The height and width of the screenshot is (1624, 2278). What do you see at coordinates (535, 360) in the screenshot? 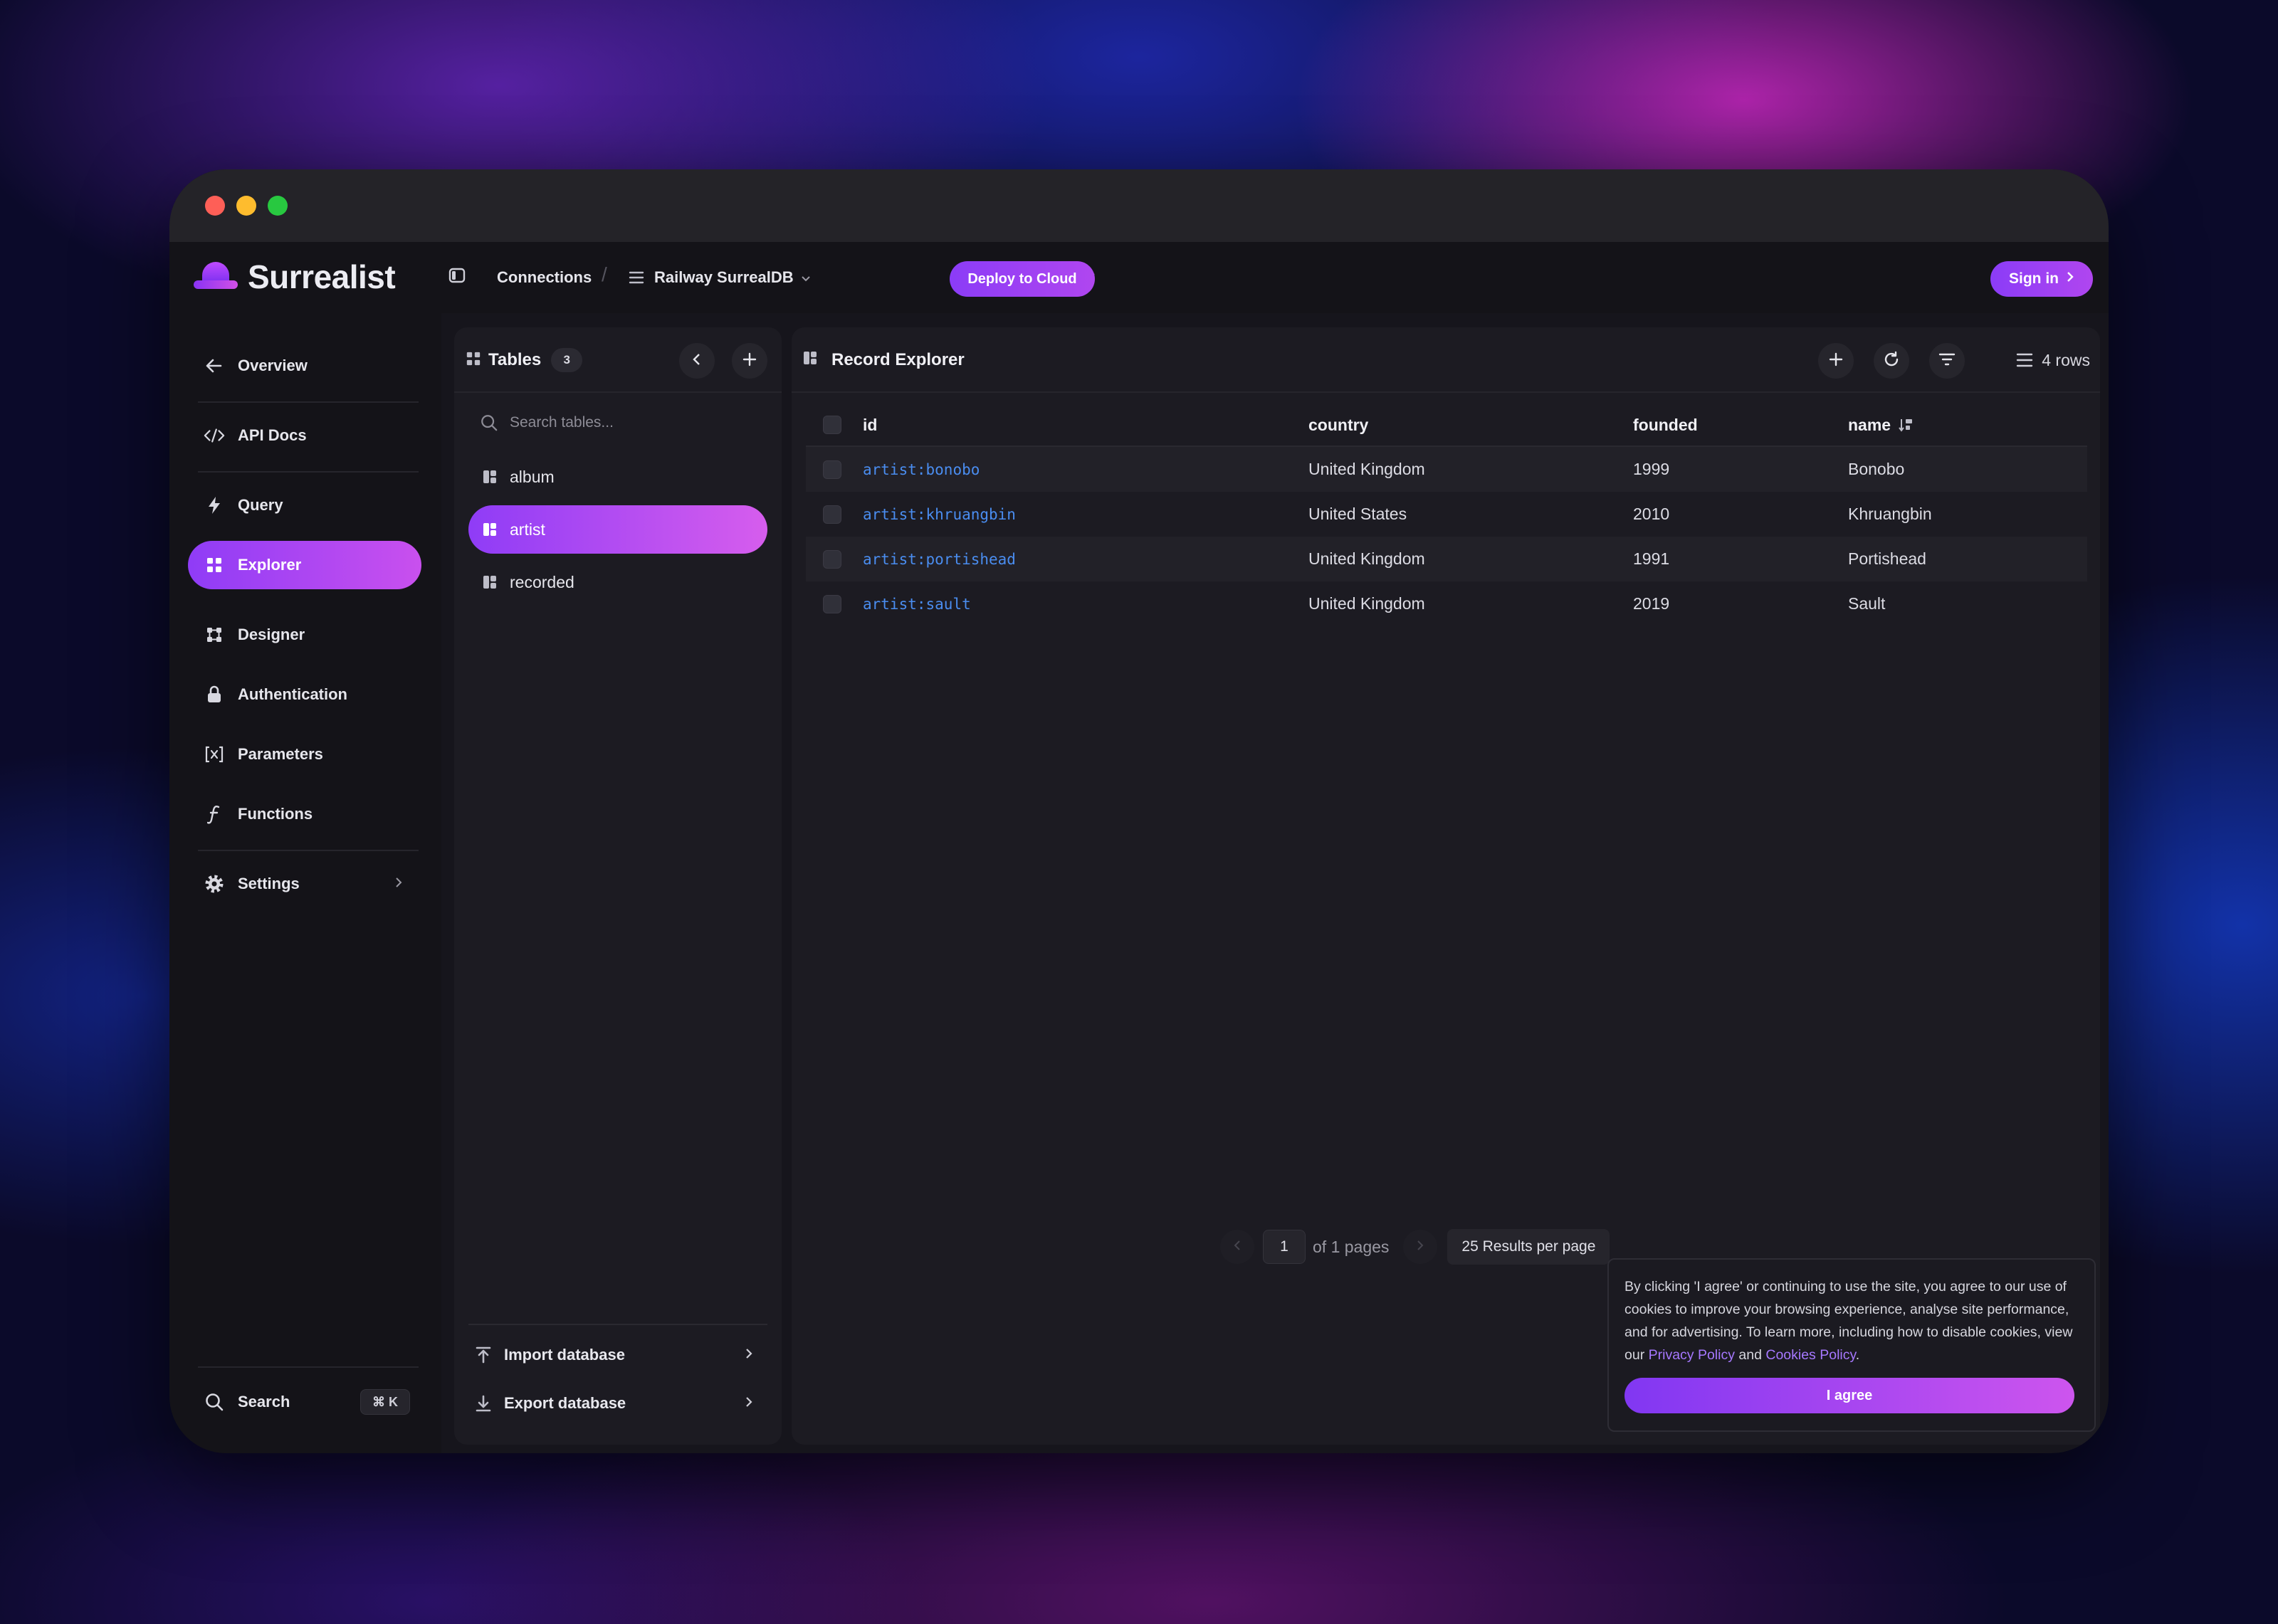
I see `tables-title-group: Tables 3` at bounding box center [535, 360].